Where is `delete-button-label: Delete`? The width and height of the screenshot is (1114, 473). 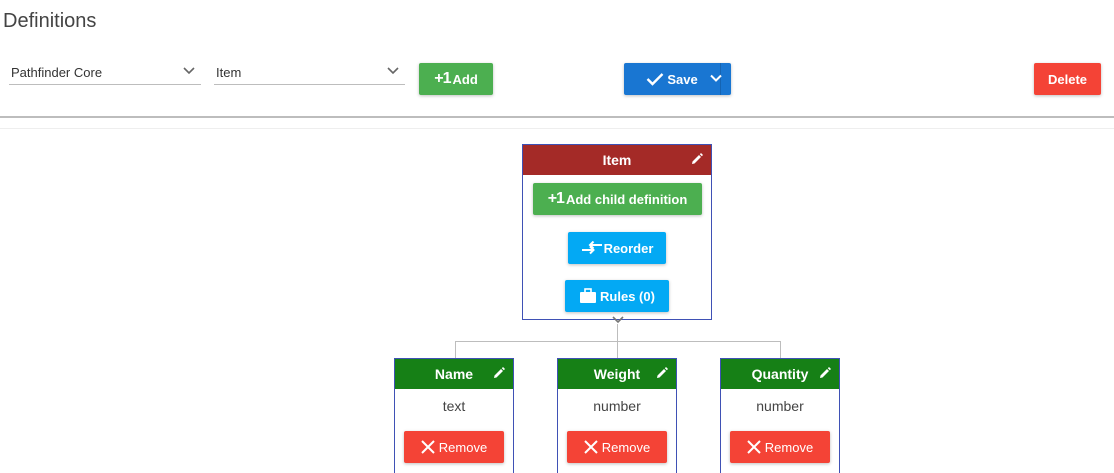 delete-button-label: Delete is located at coordinates (1067, 79).